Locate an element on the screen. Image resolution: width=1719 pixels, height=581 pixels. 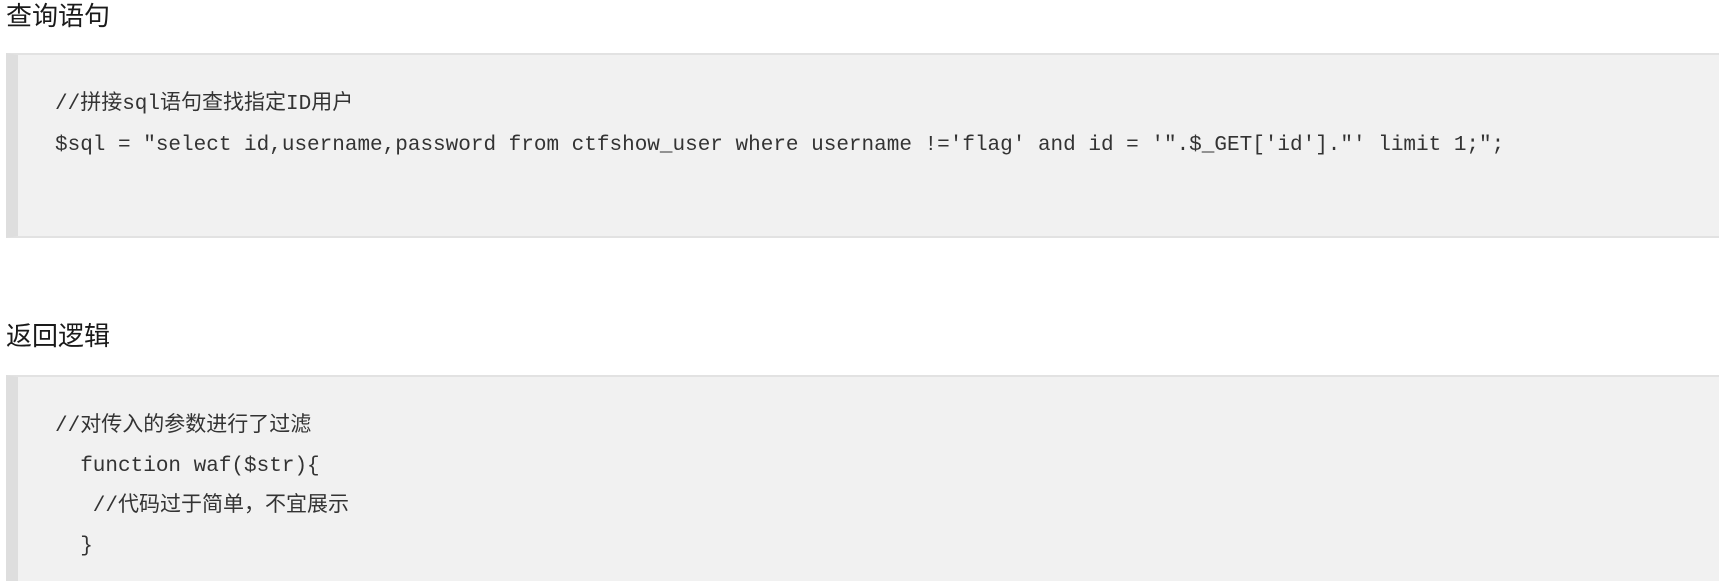
section-title-query: 查询语句 is located at coordinates (58, 17).